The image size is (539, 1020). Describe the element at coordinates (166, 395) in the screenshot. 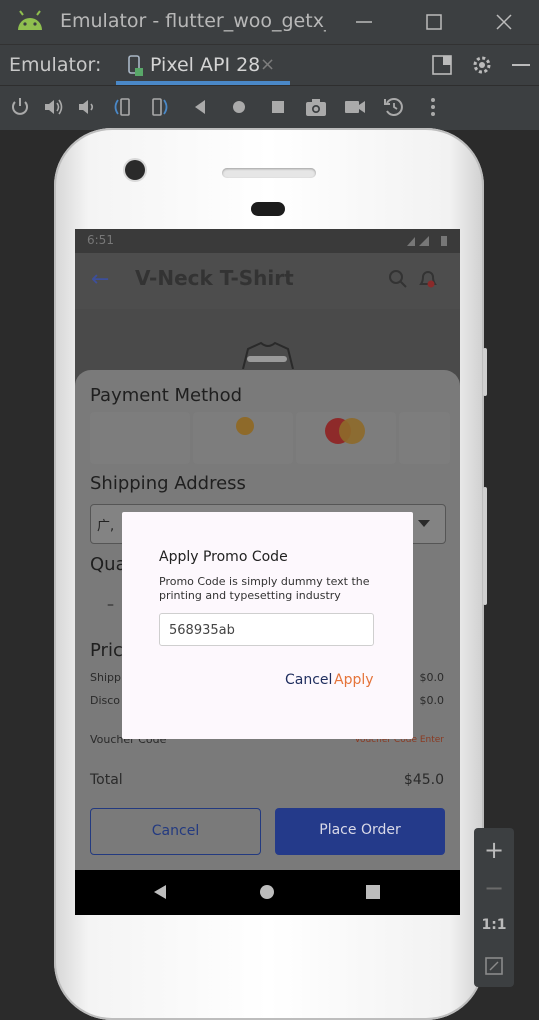

I see `payment-method-title: Payment Method` at that location.